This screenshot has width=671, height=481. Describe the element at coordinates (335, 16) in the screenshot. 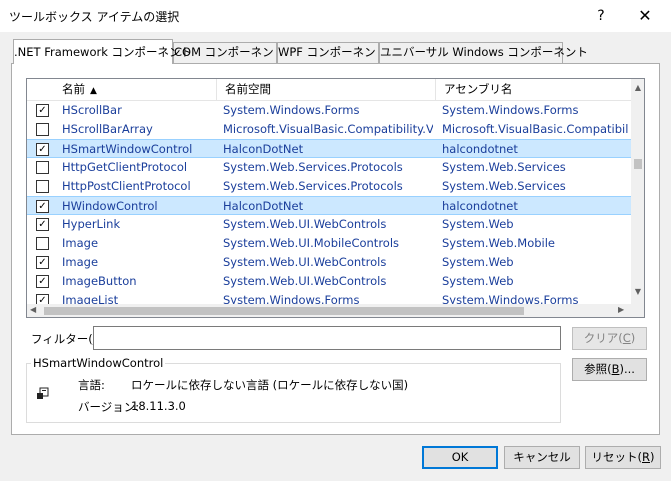

I see `title-bar: ツールボックス アイテムの選択 ? ✕` at that location.